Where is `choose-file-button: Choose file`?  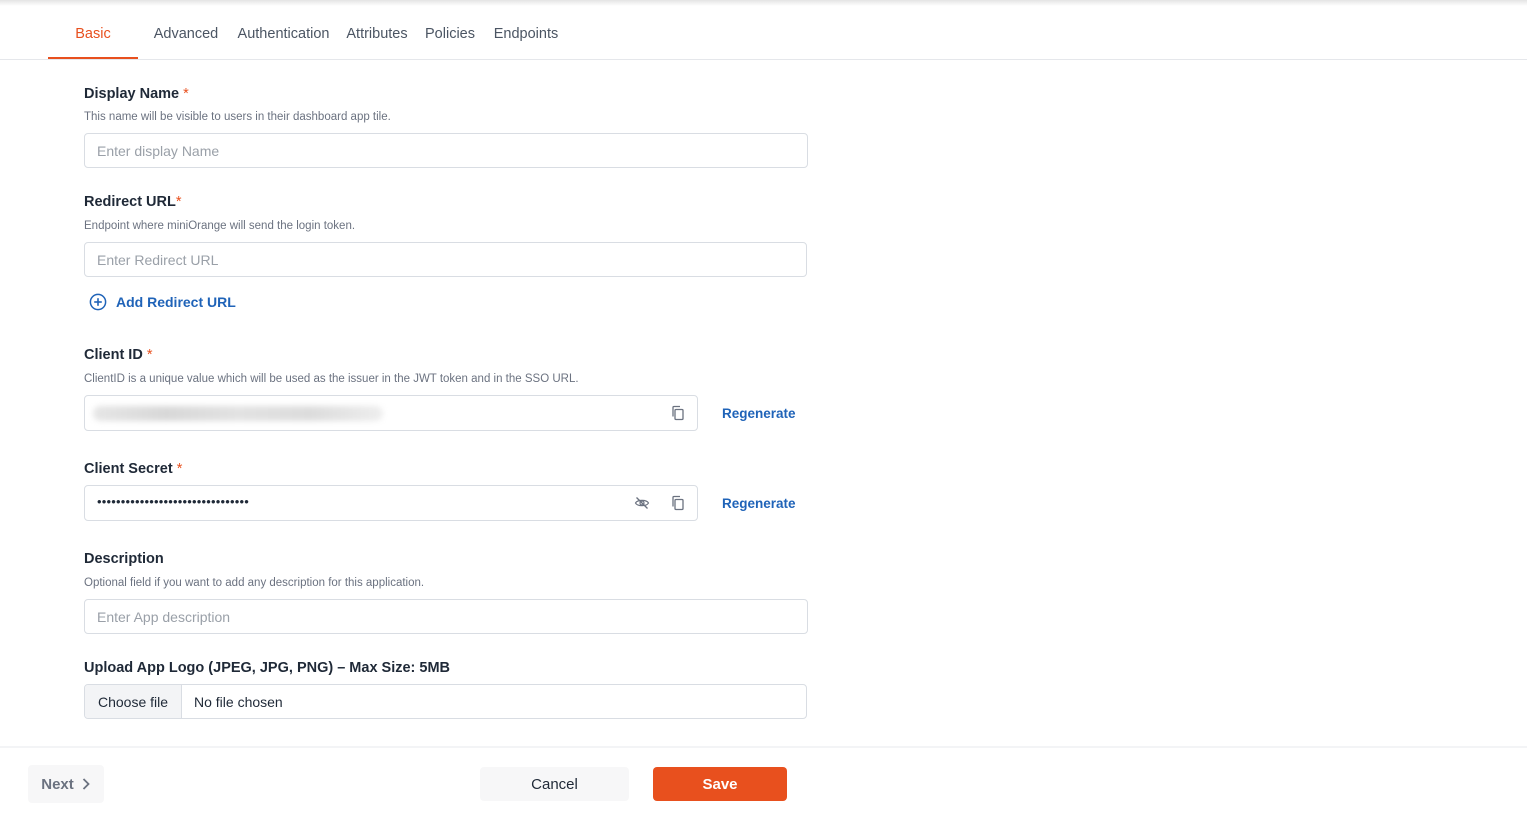
choose-file-button: Choose file is located at coordinates (133, 701).